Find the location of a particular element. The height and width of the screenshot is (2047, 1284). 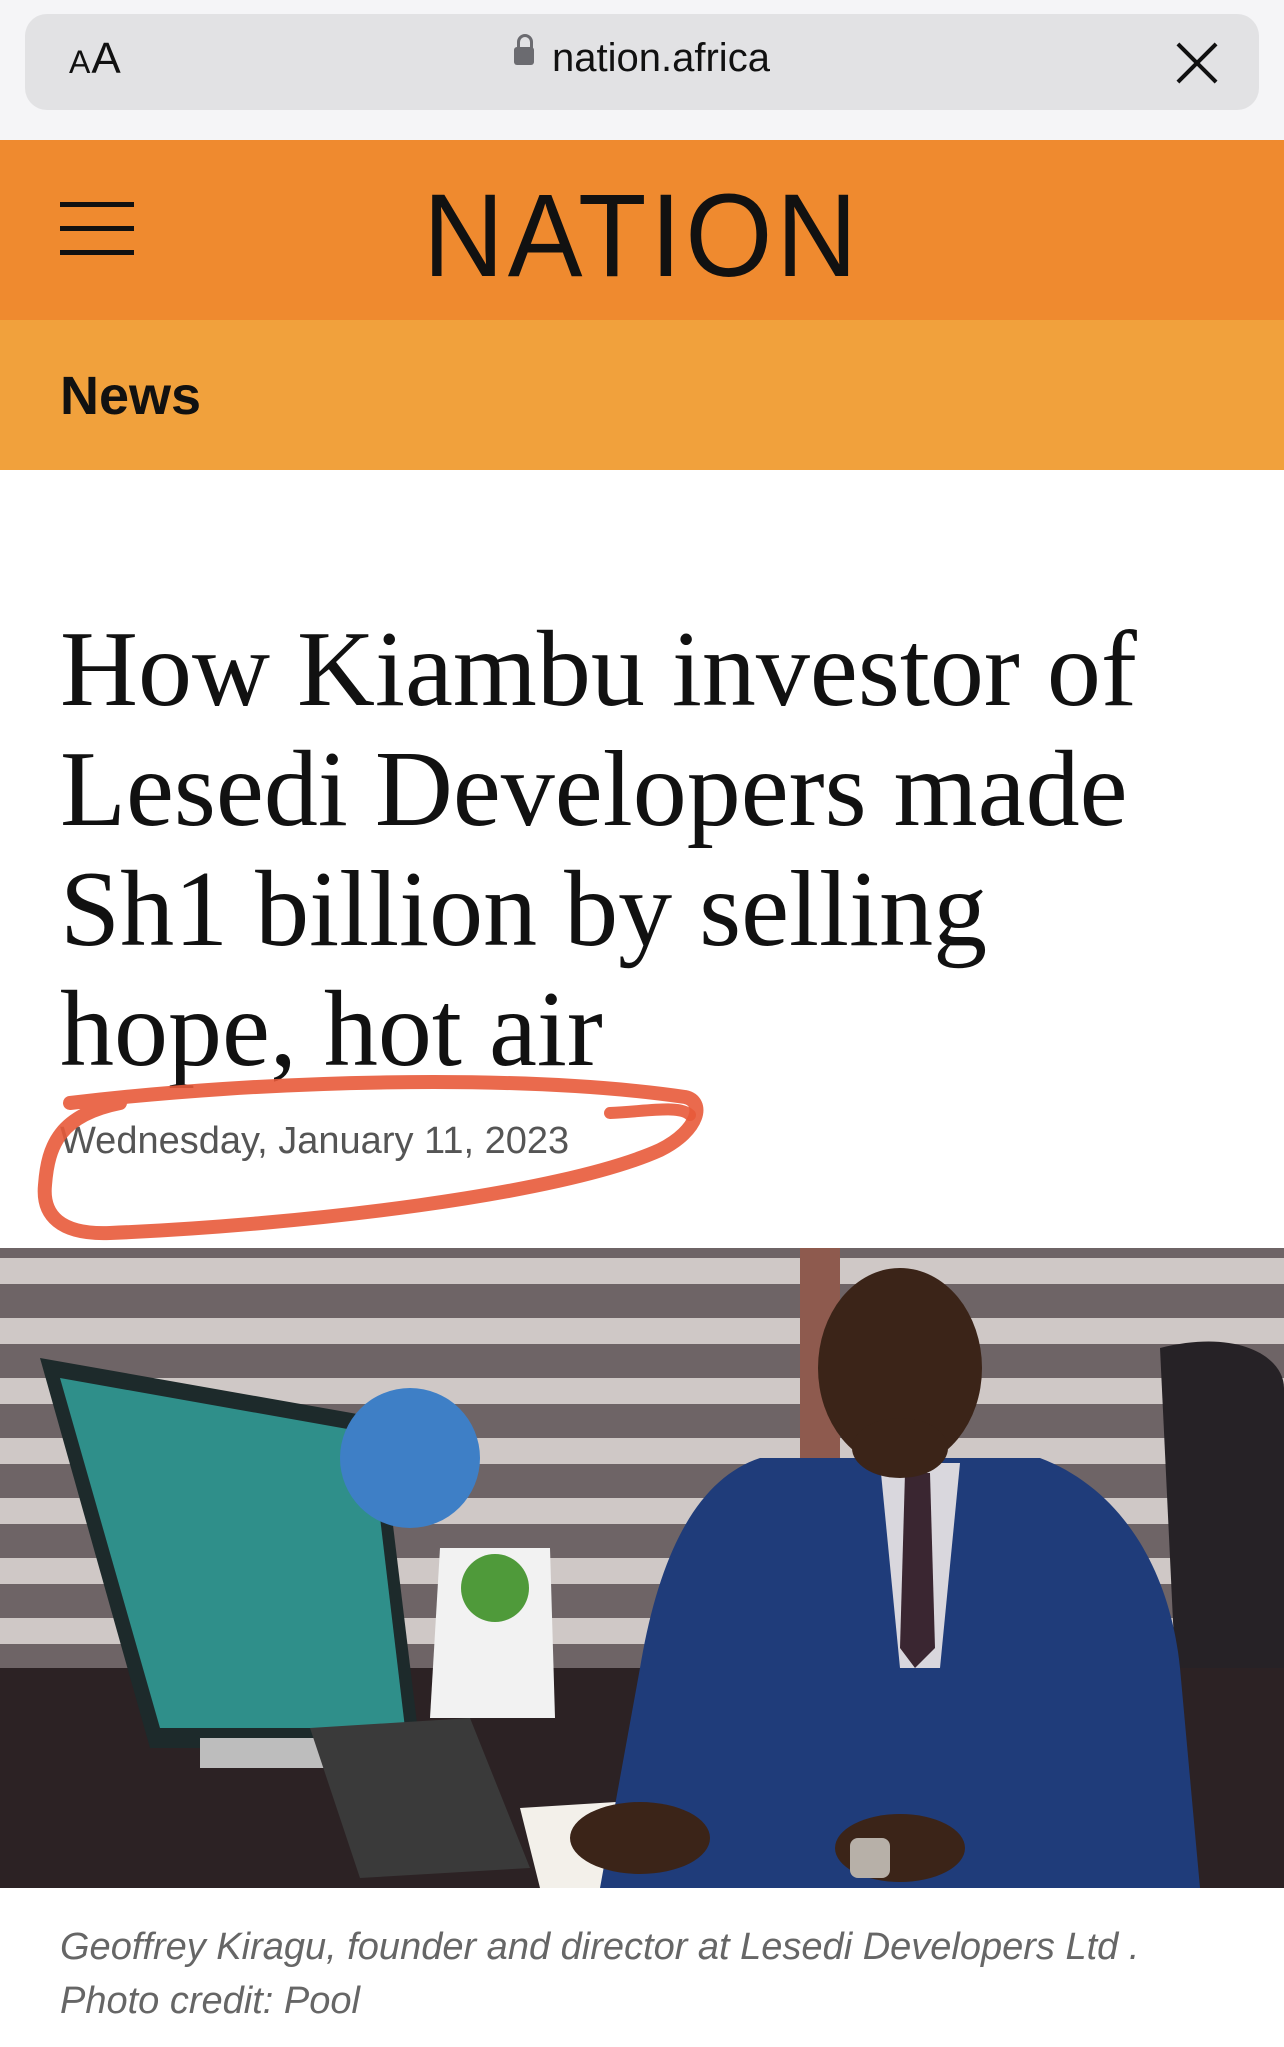

section-link-news: News is located at coordinates (130, 396).